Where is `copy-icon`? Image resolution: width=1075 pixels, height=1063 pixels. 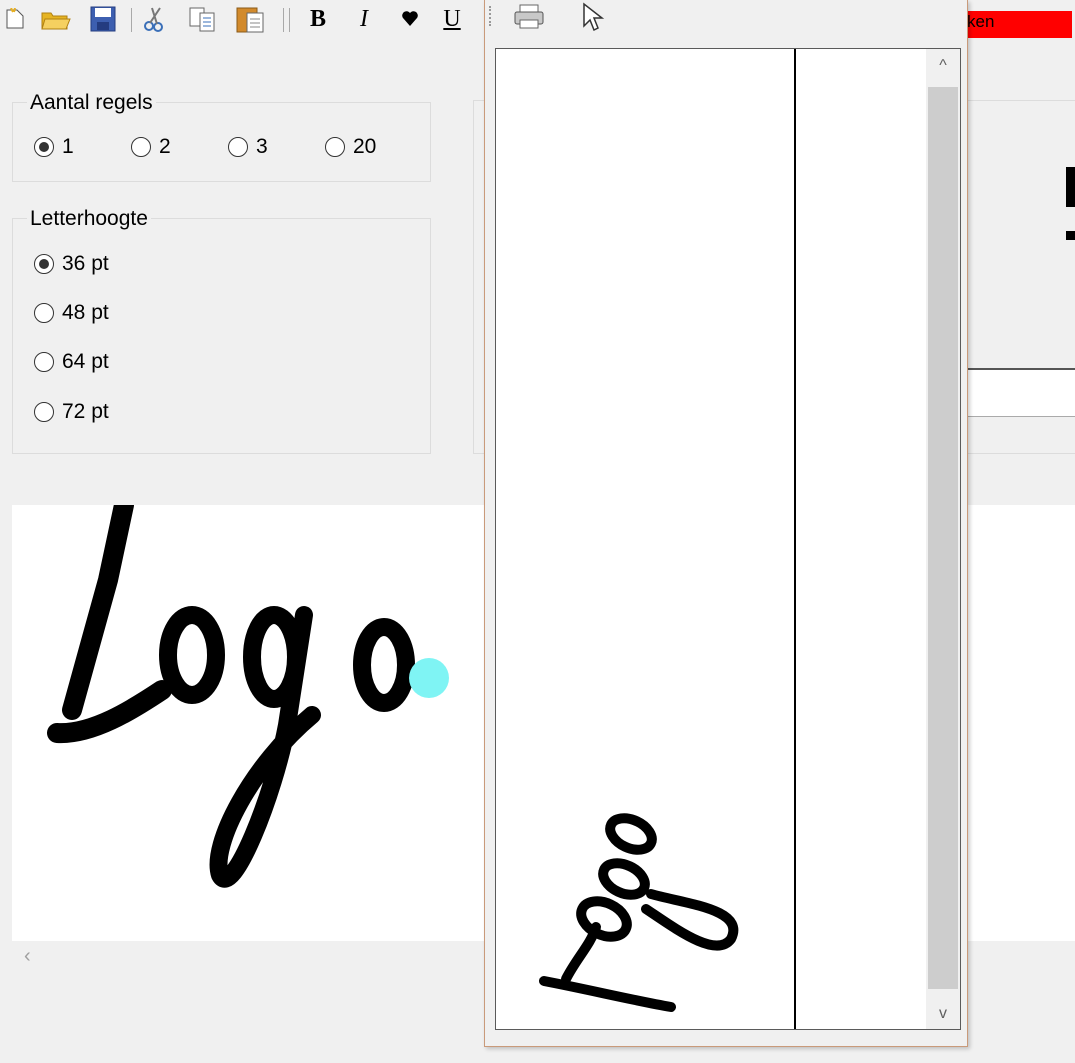 copy-icon is located at coordinates (203, 19).